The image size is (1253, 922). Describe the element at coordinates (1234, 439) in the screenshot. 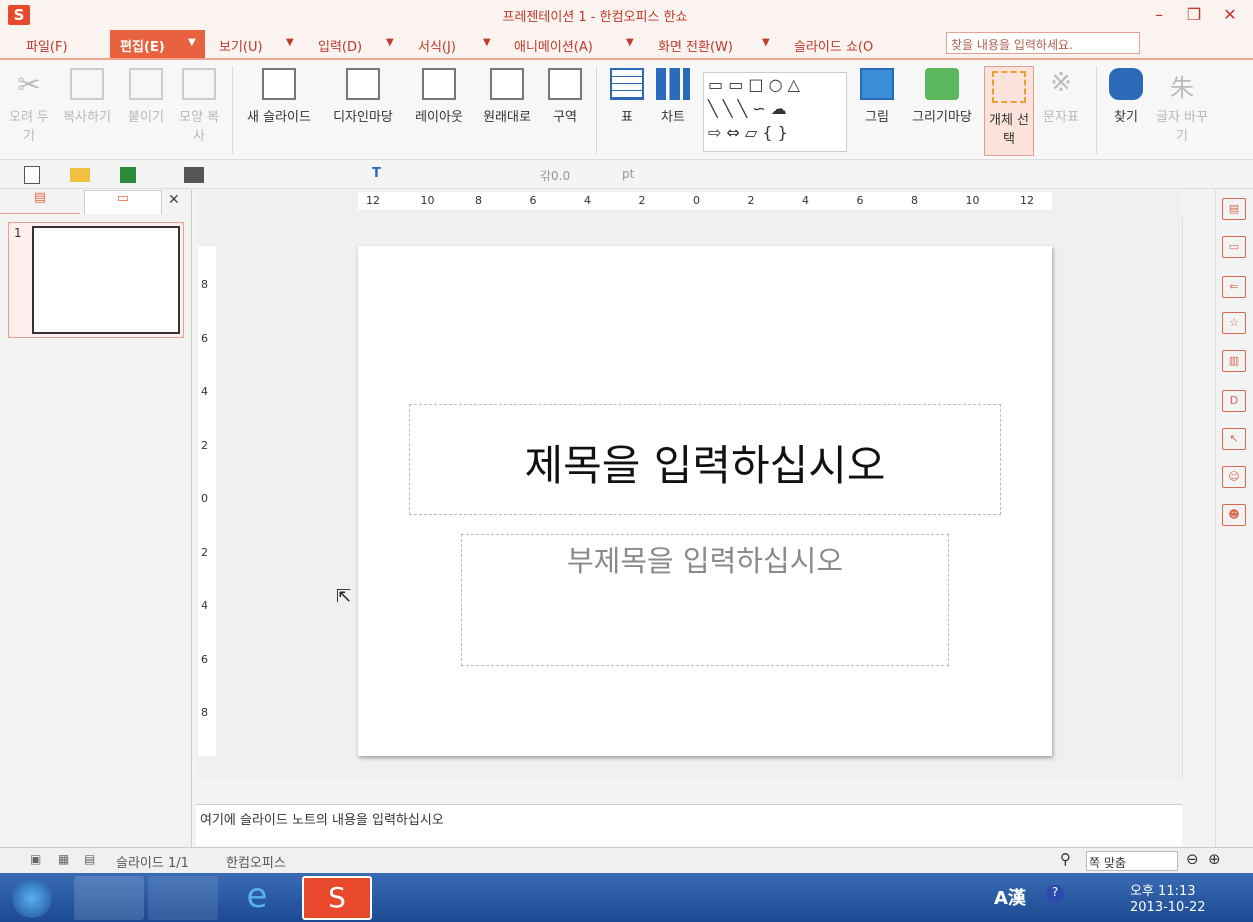

I see `select-icon: ↖` at that location.